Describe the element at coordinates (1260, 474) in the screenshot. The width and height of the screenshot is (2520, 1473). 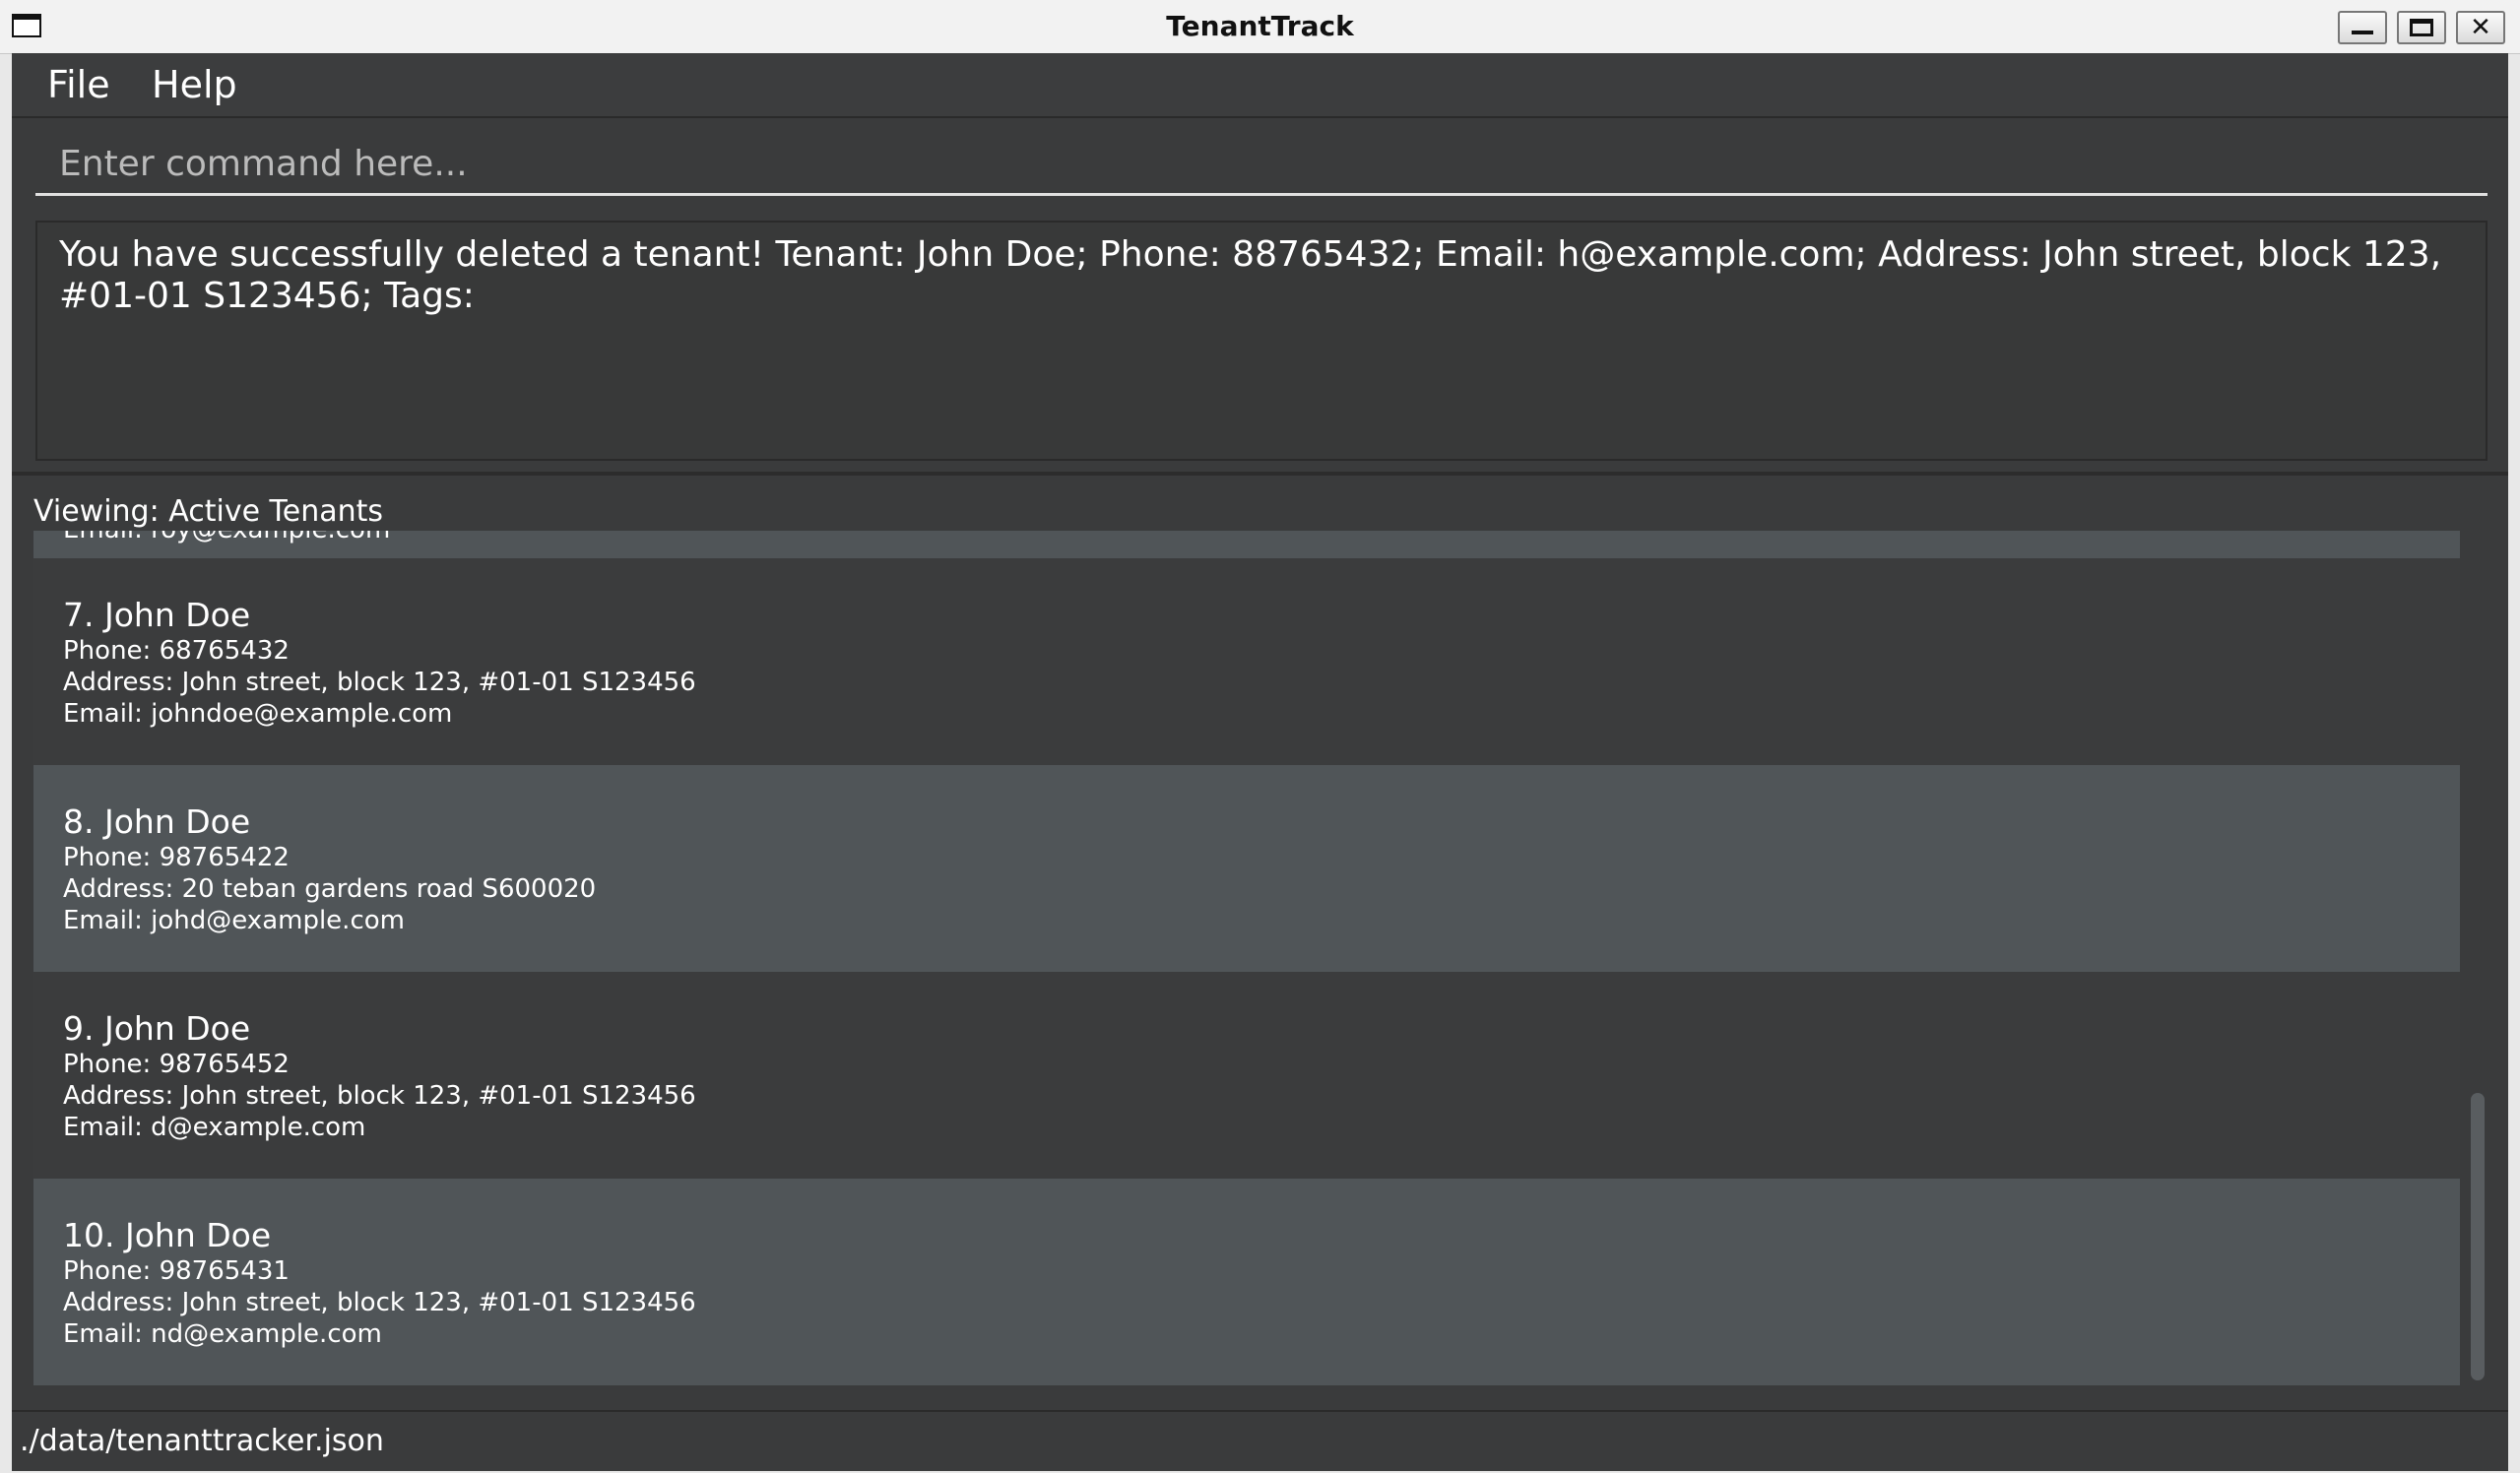
I see `section-divider` at that location.